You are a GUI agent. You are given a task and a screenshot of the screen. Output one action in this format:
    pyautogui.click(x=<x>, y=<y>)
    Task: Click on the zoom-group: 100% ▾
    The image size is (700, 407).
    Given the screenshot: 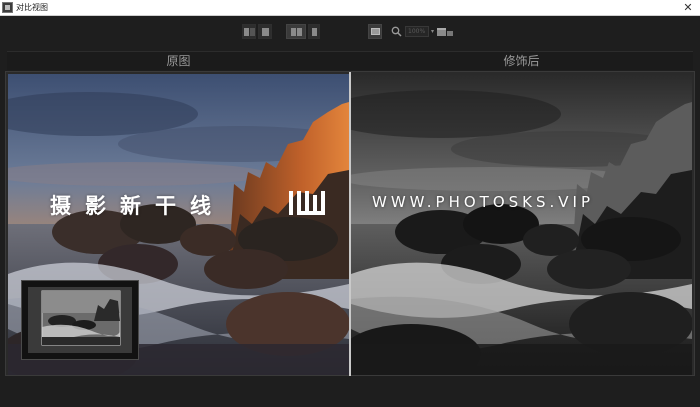 What is the action you would take?
    pyautogui.click(x=411, y=31)
    